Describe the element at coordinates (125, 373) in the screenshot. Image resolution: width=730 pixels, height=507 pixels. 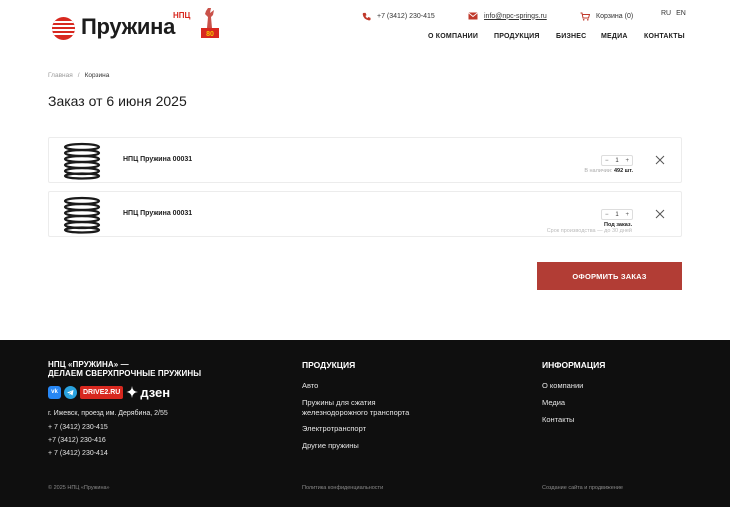
I see `footer-brand-line2: ДЕЛАЕМ СВЕРХПРОЧНЫЕ ПРУЖИНЫ` at that location.